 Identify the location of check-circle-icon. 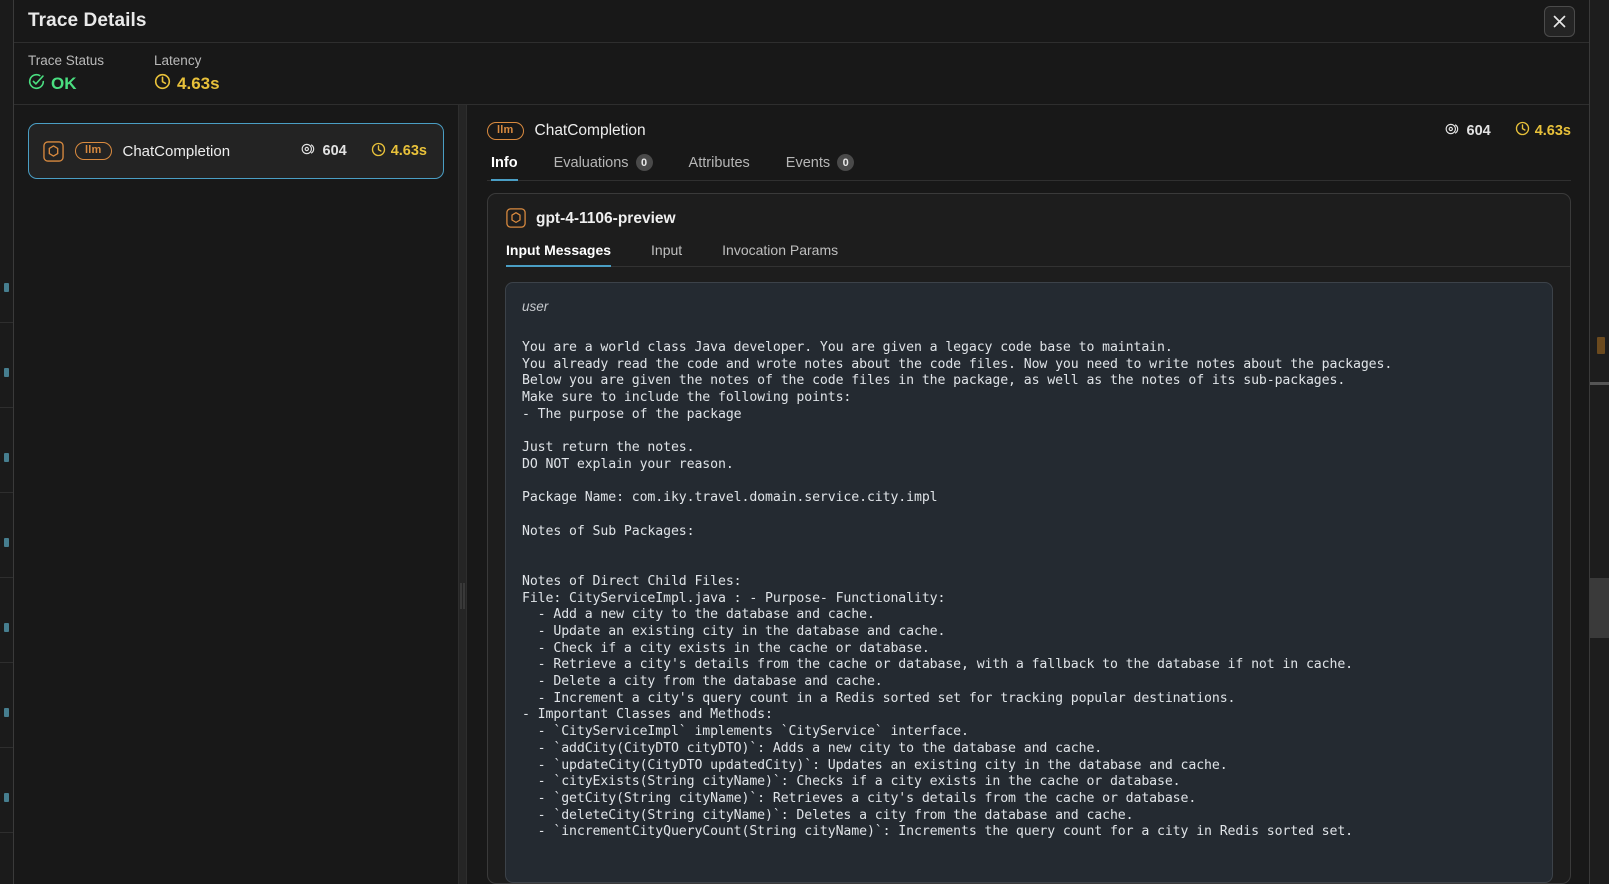
(36, 84).